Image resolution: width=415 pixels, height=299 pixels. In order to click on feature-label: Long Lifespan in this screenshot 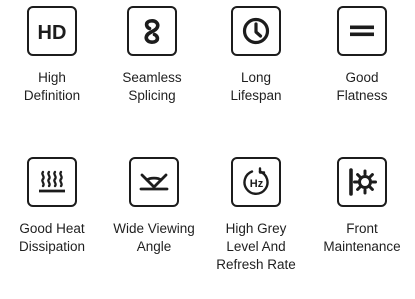, I will do `click(256, 86)`.